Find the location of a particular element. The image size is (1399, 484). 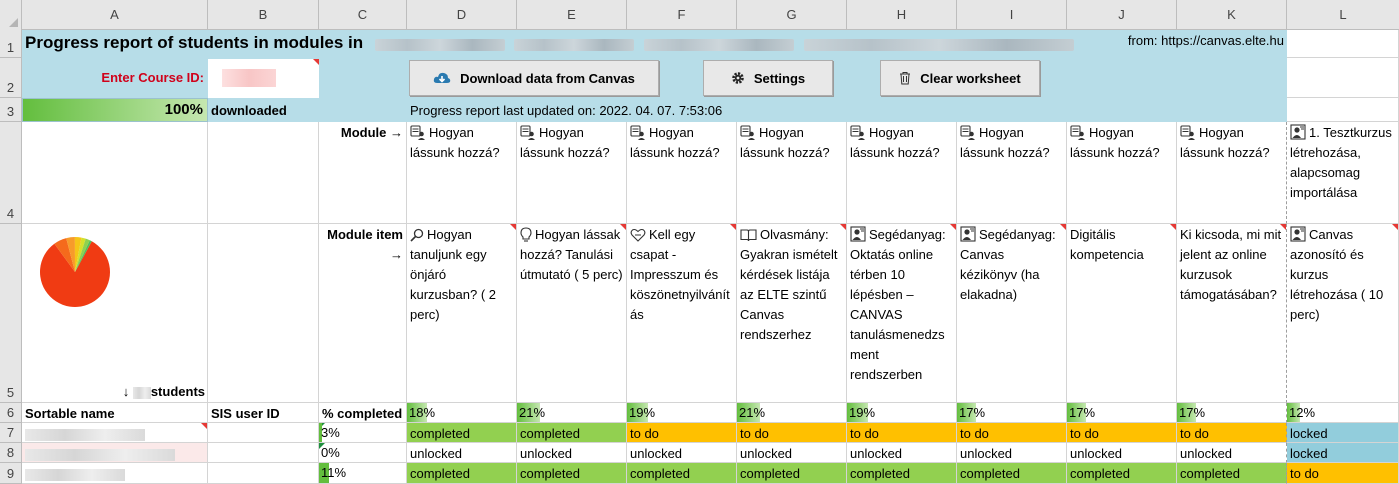

cell-a4 is located at coordinates (115, 173).